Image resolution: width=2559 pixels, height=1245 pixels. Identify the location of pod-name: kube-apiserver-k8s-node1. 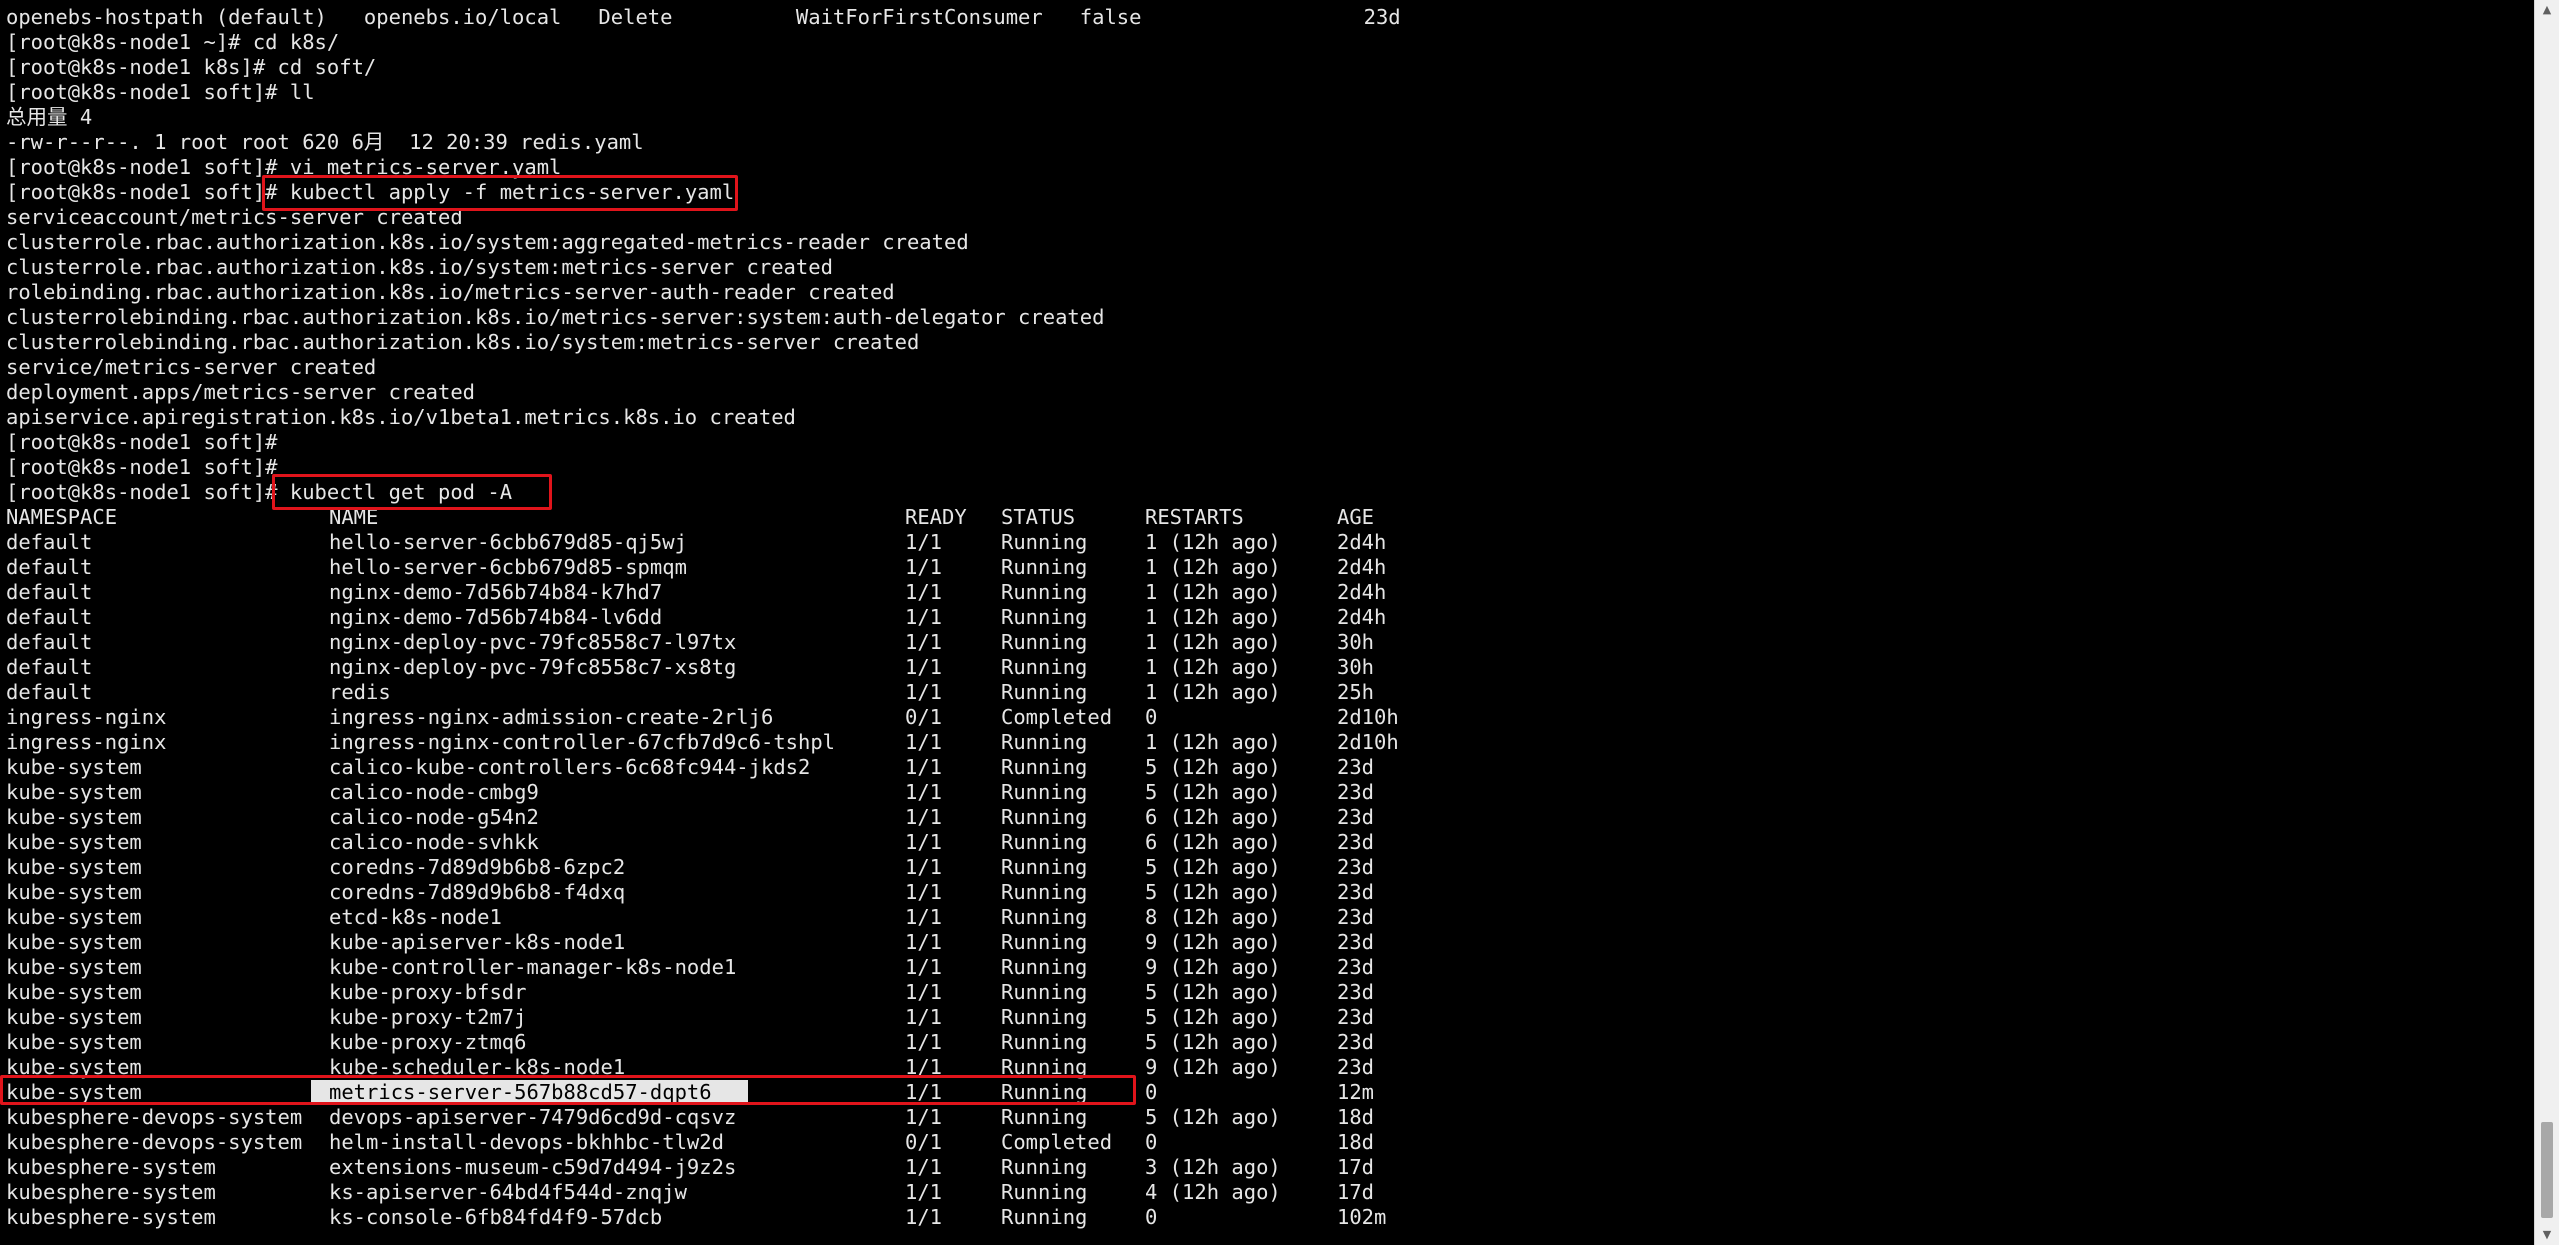
(477, 942).